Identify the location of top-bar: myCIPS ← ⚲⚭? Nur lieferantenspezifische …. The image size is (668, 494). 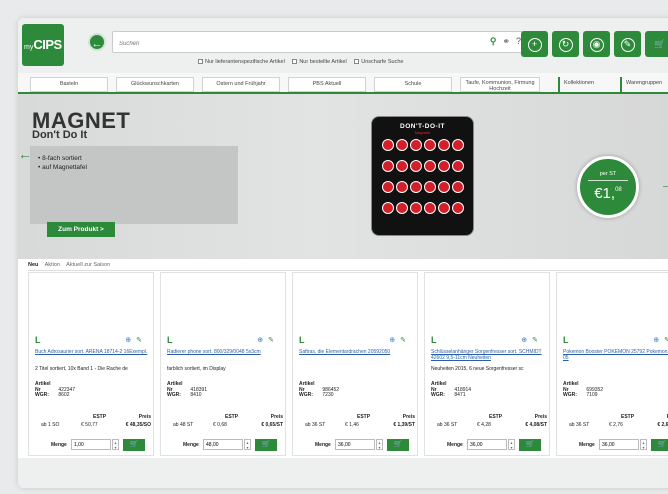
(343, 45).